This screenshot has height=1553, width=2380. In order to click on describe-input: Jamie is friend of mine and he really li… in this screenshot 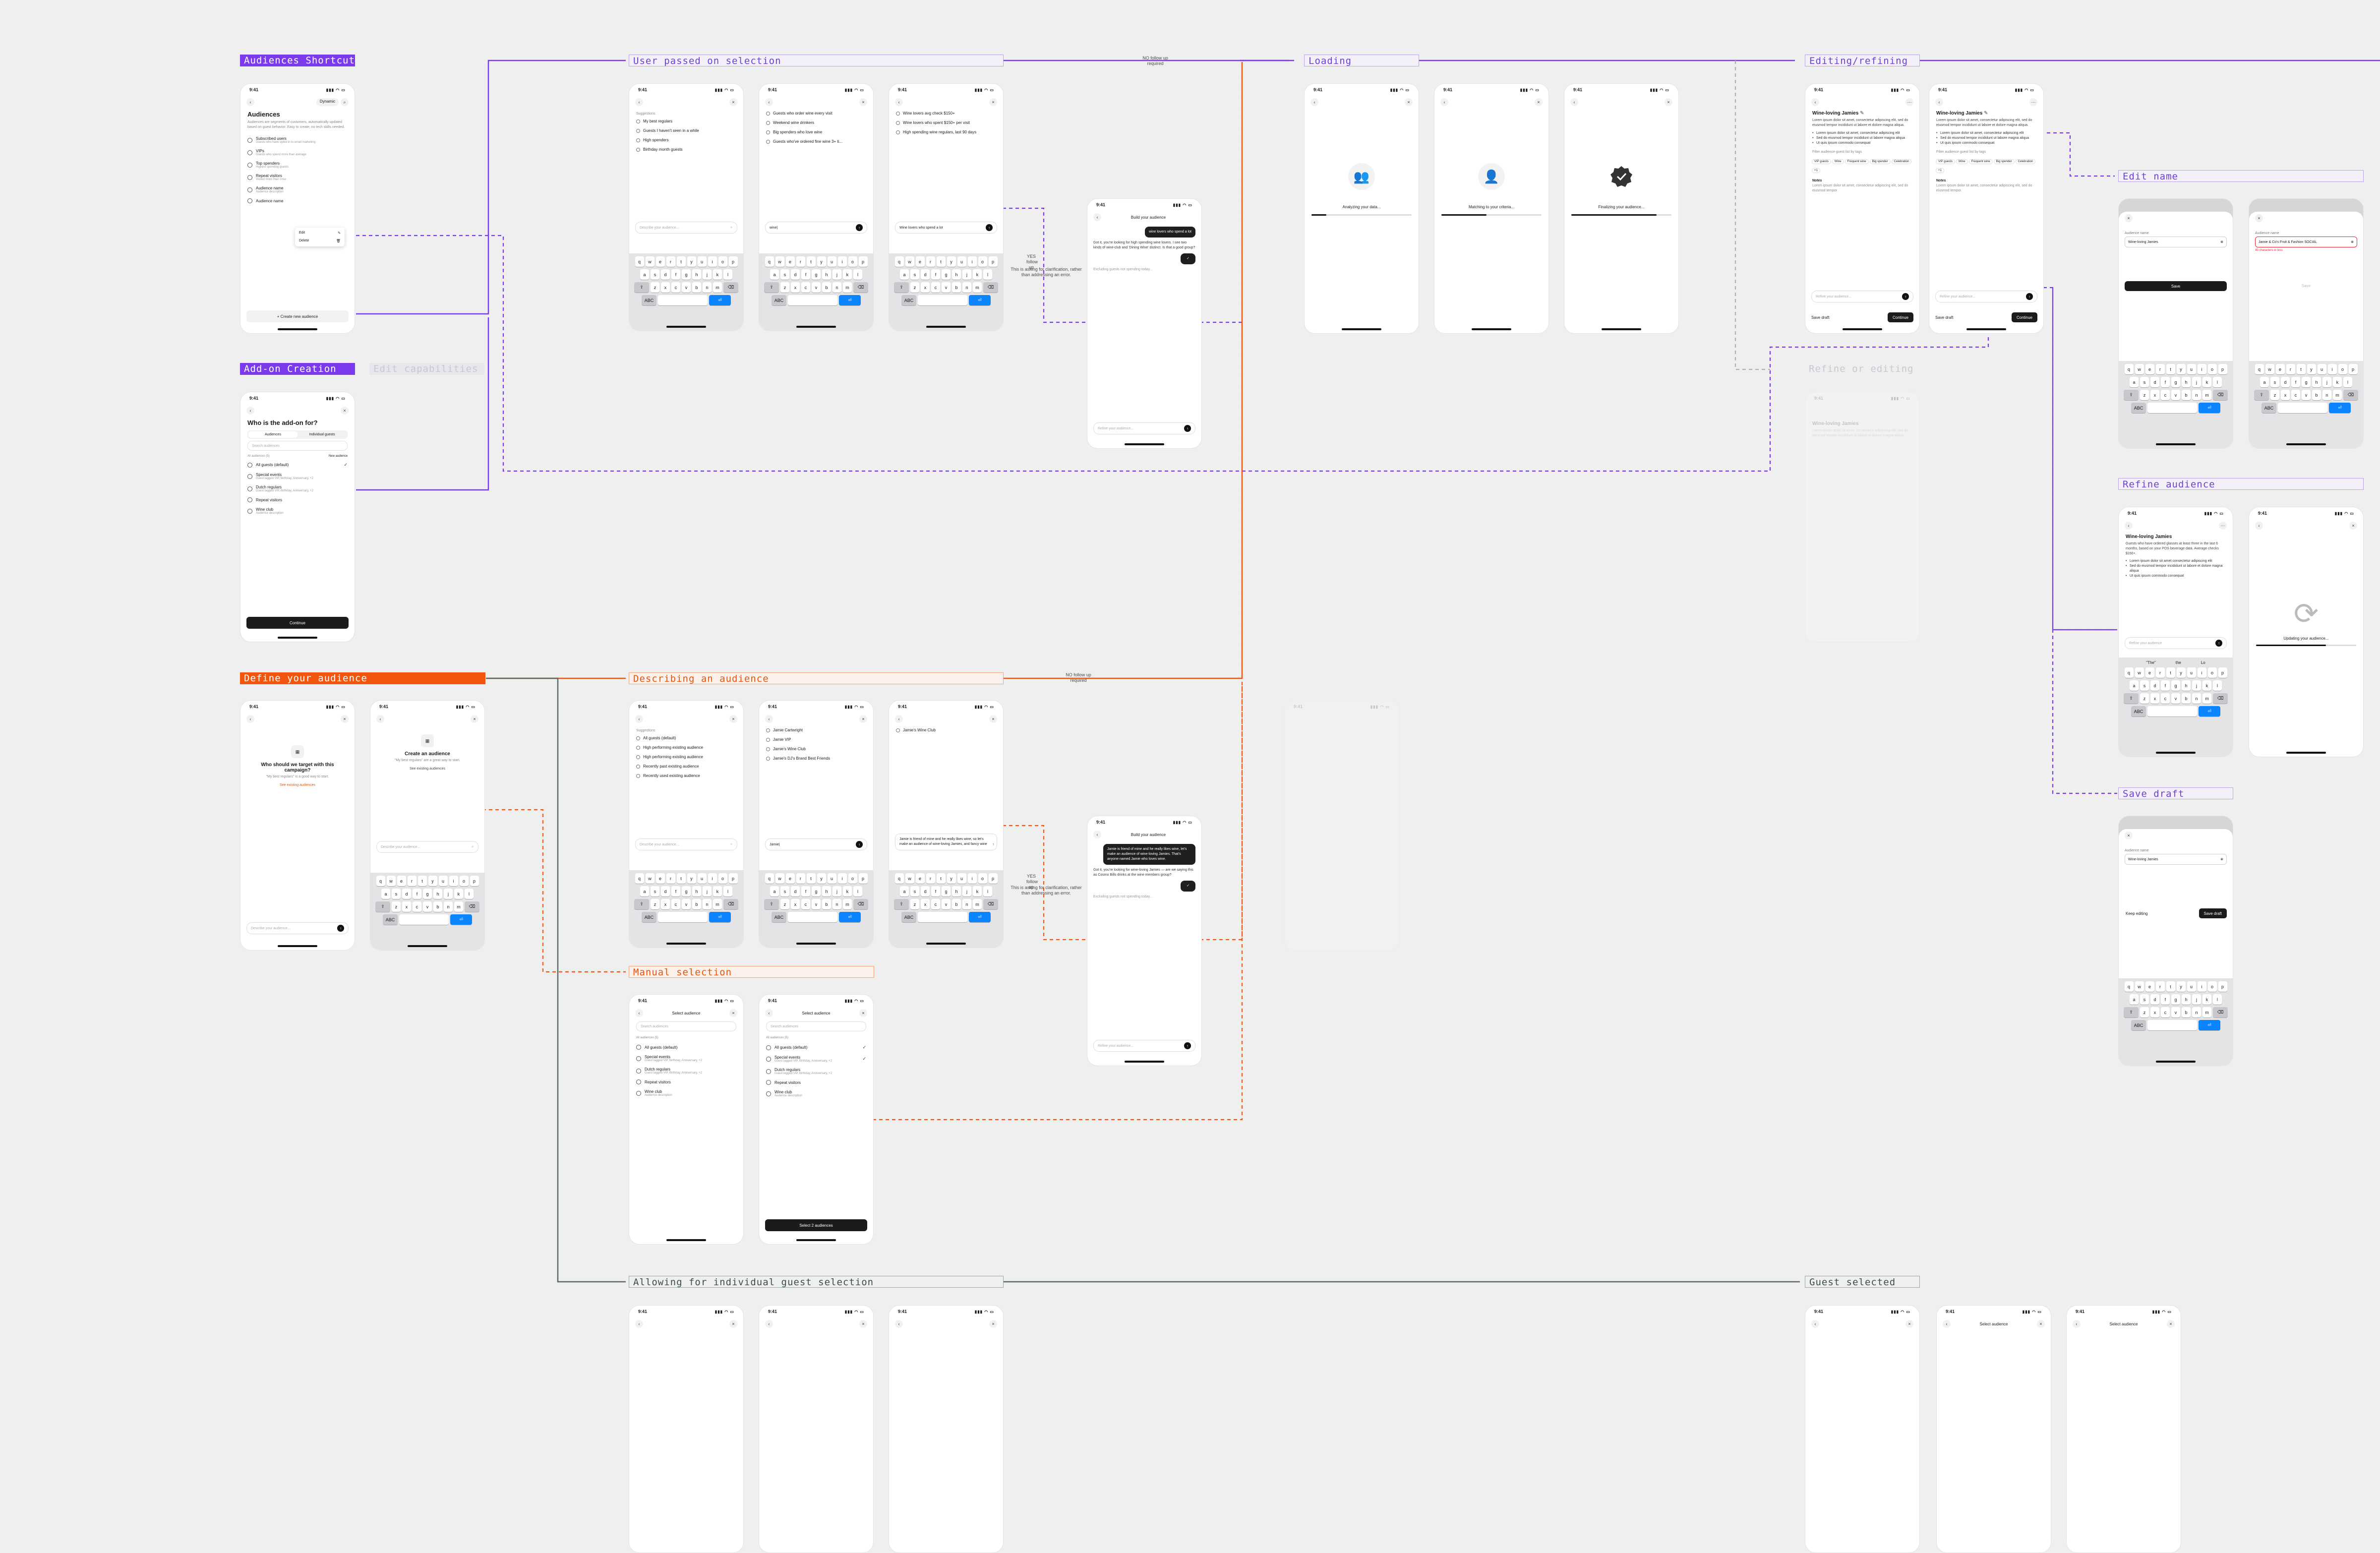, I will do `click(946, 842)`.